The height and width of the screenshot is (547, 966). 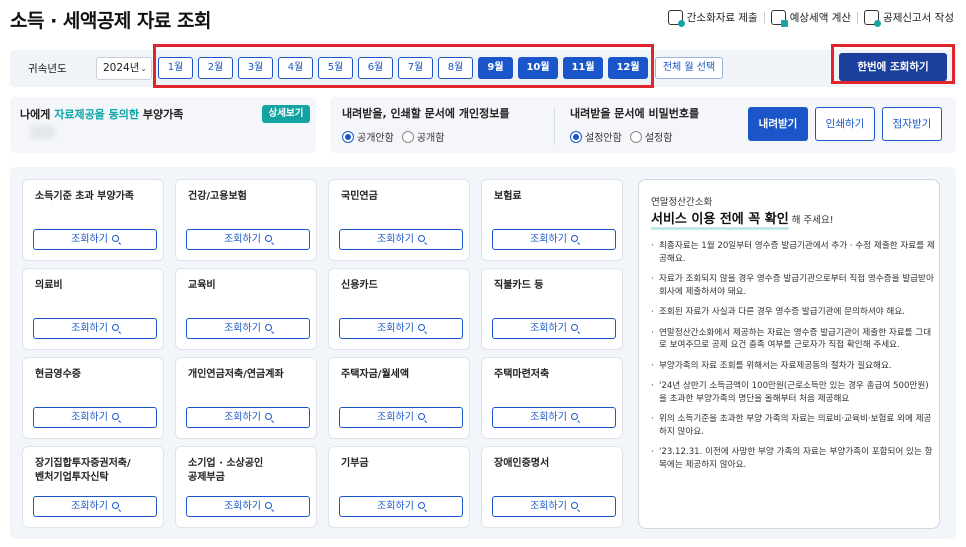 What do you see at coordinates (893, 64) in the screenshot?
I see `query-highlight-box` at bounding box center [893, 64].